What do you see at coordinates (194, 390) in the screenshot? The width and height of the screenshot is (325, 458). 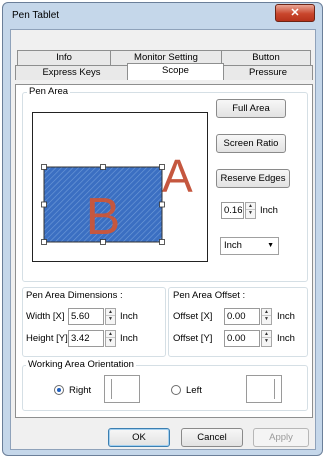 I see `orientation-left-label: Left` at bounding box center [194, 390].